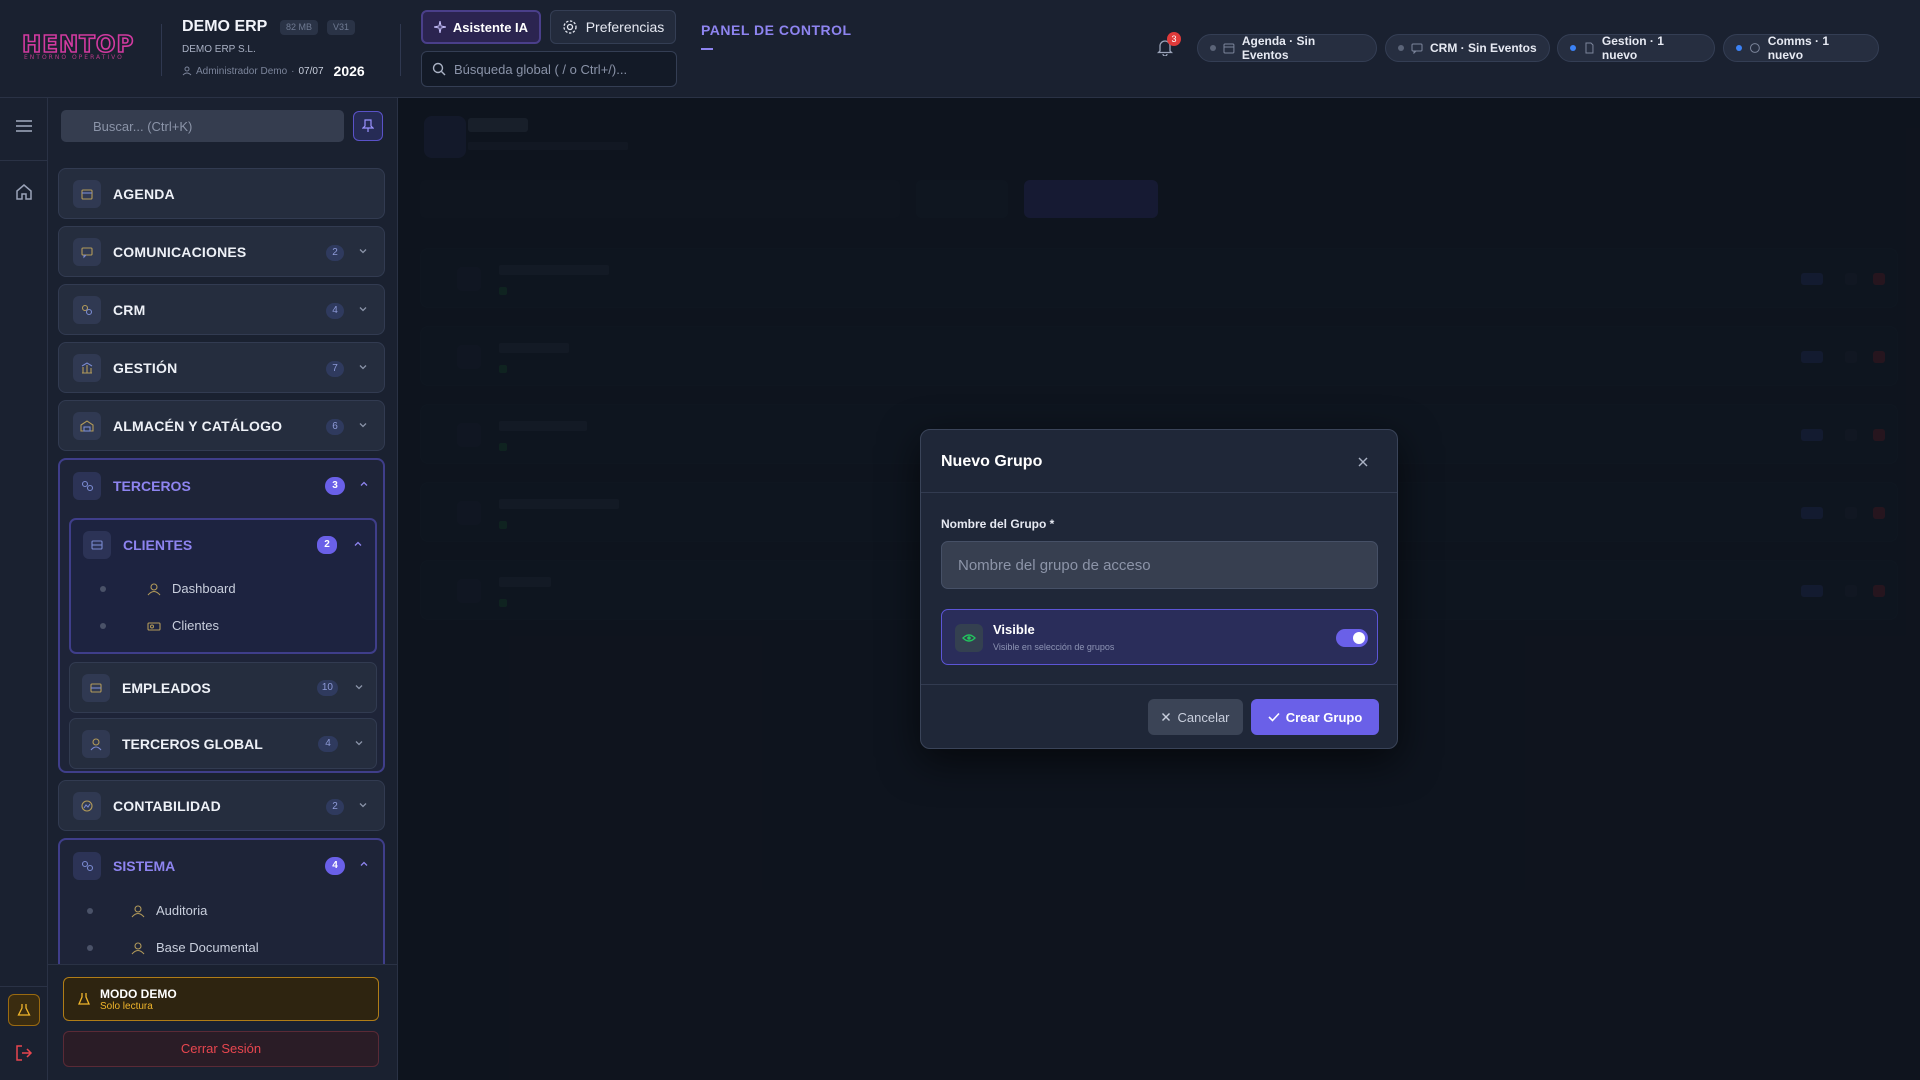  What do you see at coordinates (221, 866) in the screenshot?
I see `sidebar-item-sistema: SISTEMA 4` at bounding box center [221, 866].